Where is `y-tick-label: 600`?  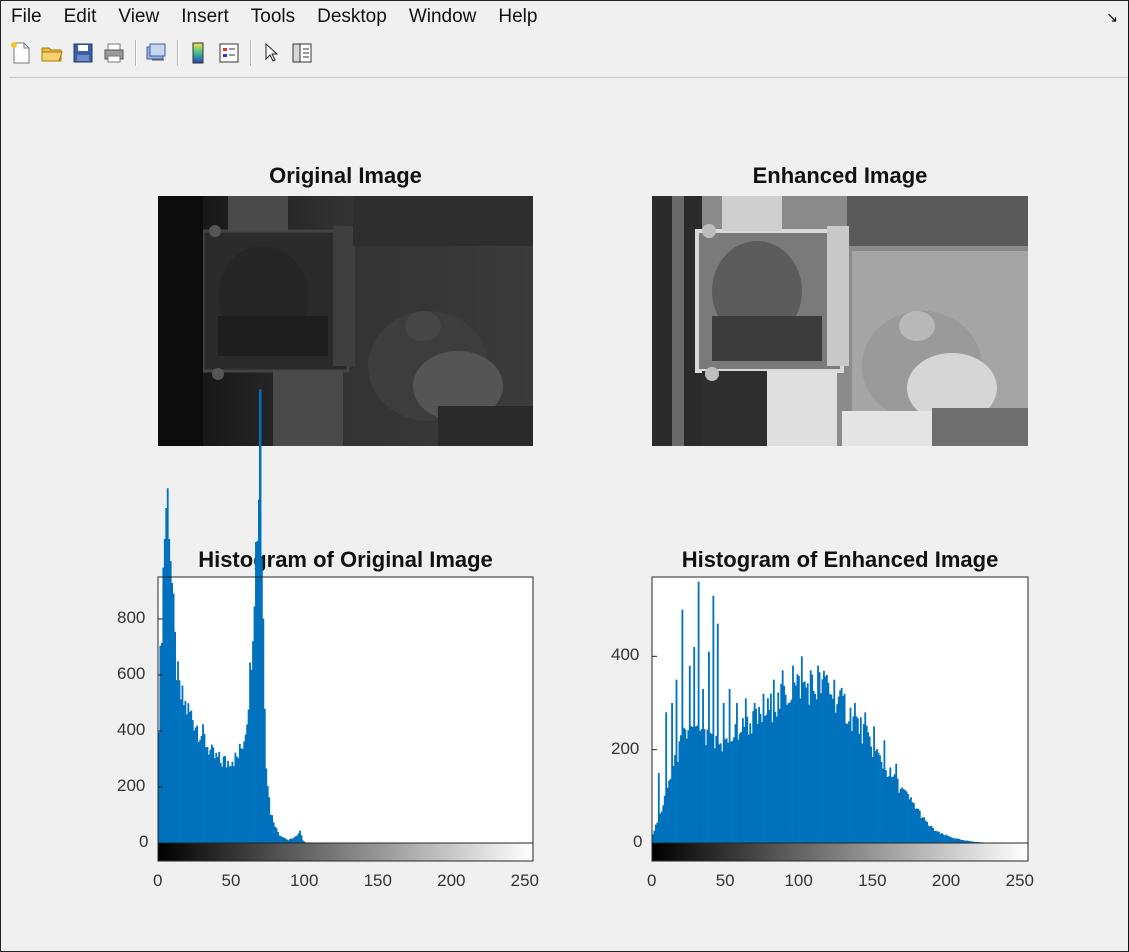
y-tick-label: 600 is located at coordinates (131, 673).